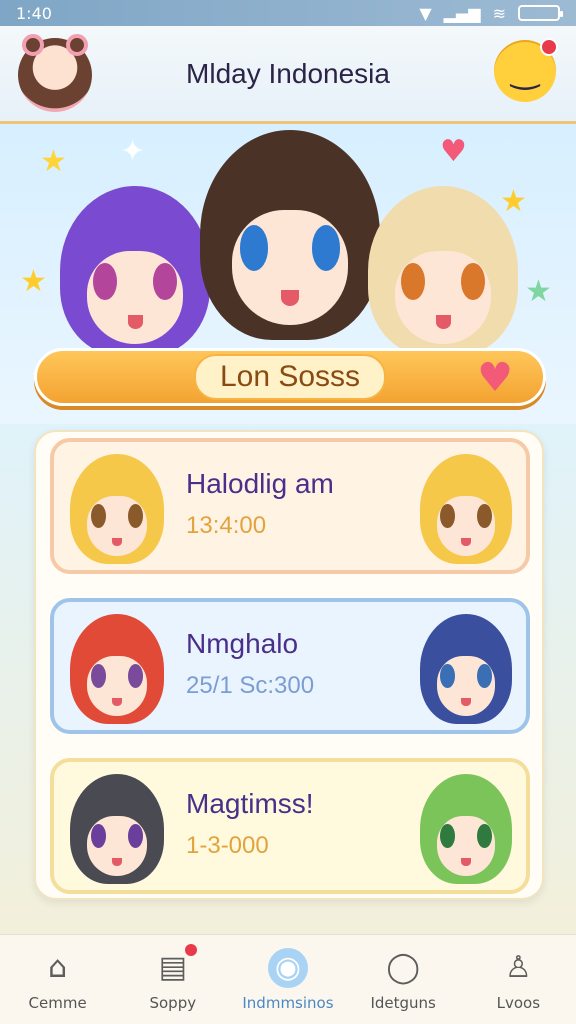 This screenshot has height=1024, width=576. I want to click on nav-item-chat: ◉ Indmmsinos, so click(288, 979).